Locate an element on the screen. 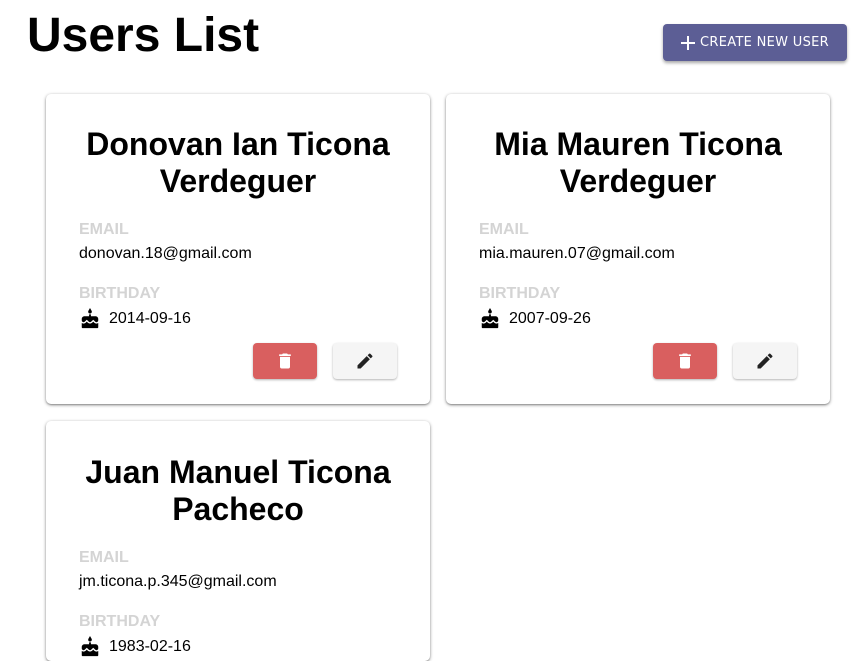  create-new-user-label: CREATE NEW USER is located at coordinates (764, 42).